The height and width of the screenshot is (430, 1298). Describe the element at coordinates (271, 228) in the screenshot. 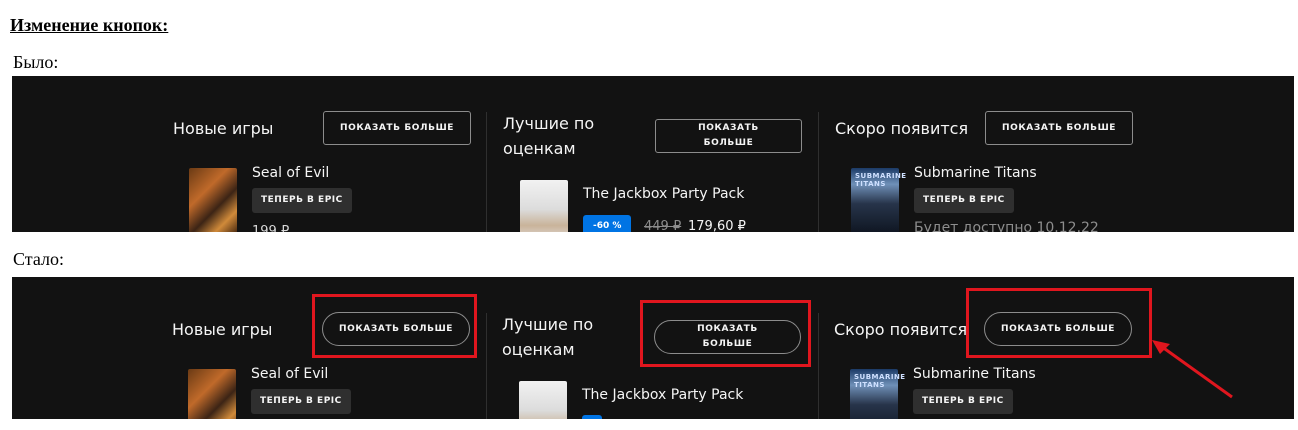

I see `price: 199 ₽` at that location.